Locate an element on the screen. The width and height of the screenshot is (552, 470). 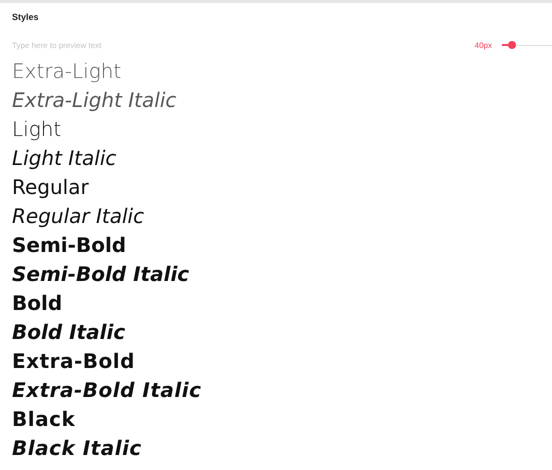
style-sample: Semi-Bold Italic is located at coordinates (101, 274).